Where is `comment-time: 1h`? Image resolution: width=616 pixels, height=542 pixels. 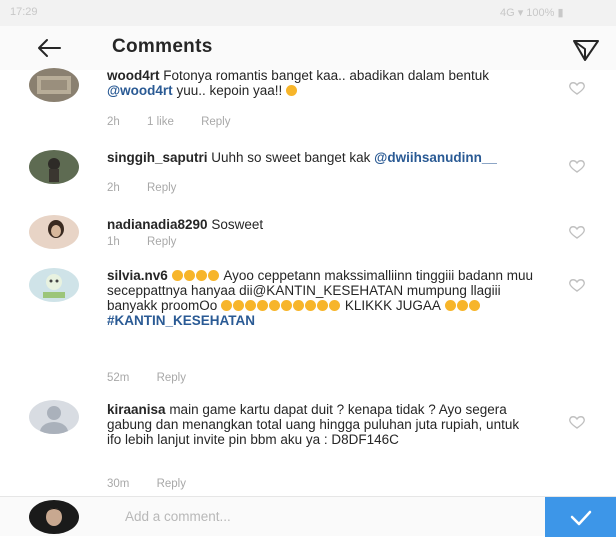 comment-time: 1h is located at coordinates (113, 242).